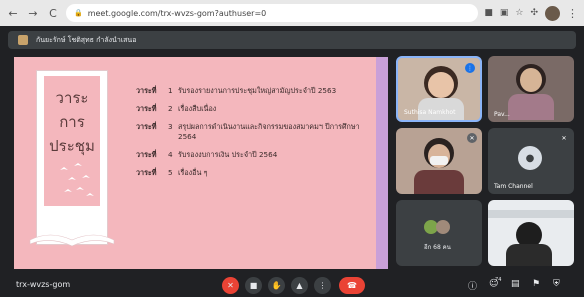 The image size is (584, 297). I want to click on chat-icon: ▤, so click(515, 284).